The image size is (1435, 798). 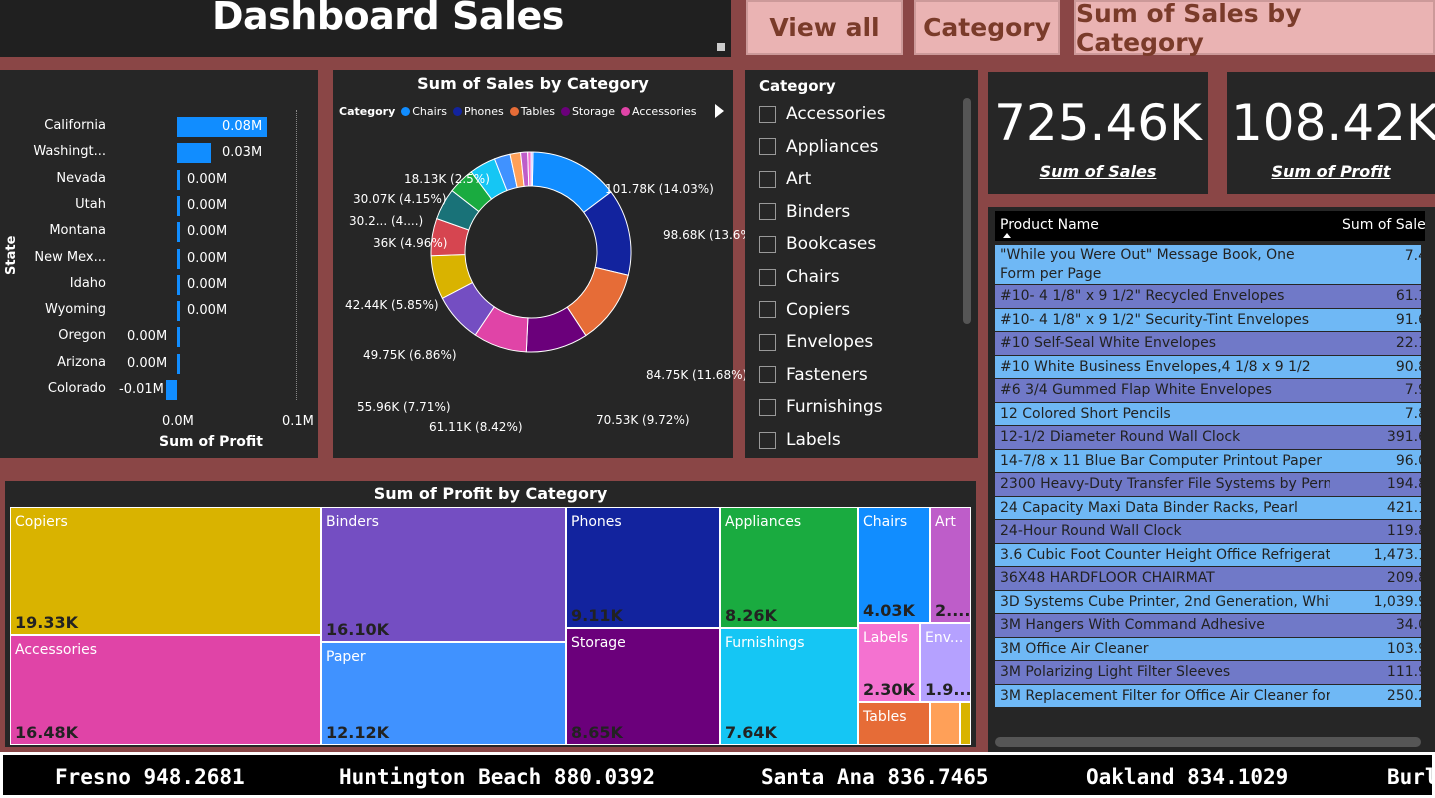 I want to click on table-row: #6 3/4 Gummed Flap White Envelopes 7.9, so click(x=1208, y=390).